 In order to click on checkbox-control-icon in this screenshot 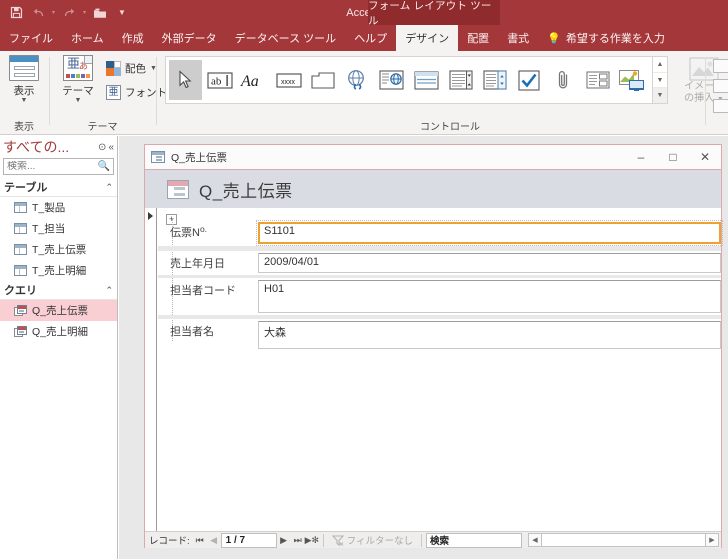, I will do `click(529, 80)`.